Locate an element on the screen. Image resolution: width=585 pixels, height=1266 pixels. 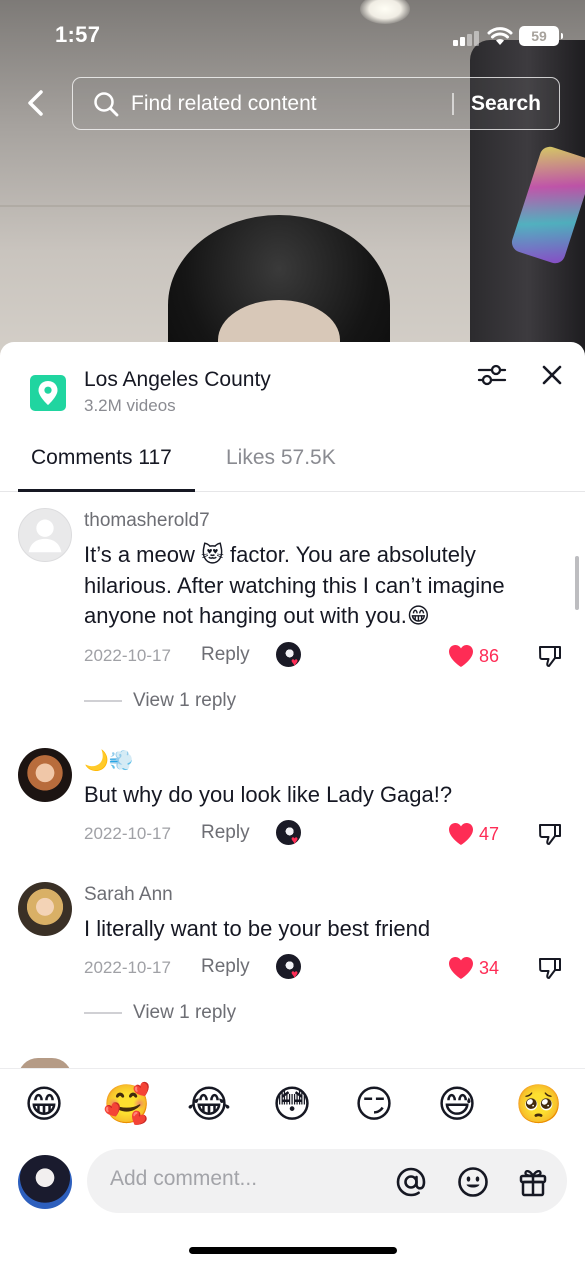
comment-text: I literally want to be your best friend is located at coordinates (257, 928).